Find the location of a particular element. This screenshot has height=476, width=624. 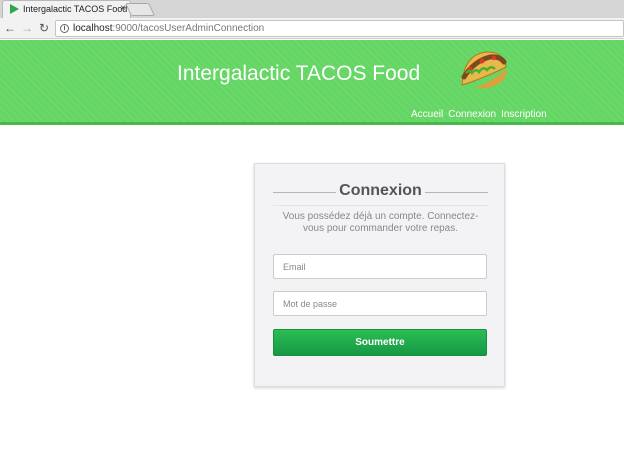

browser-tab: Intergalactic TACOS Food × is located at coordinates (66, 9).